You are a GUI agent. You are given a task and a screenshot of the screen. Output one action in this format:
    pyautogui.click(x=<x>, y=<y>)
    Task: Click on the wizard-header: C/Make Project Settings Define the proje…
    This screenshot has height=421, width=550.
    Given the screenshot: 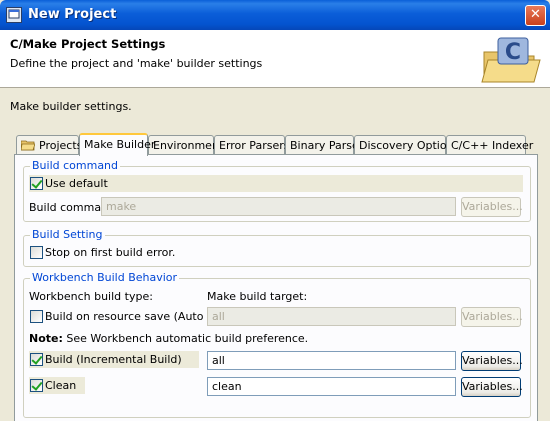 What is the action you would take?
    pyautogui.click(x=275, y=59)
    